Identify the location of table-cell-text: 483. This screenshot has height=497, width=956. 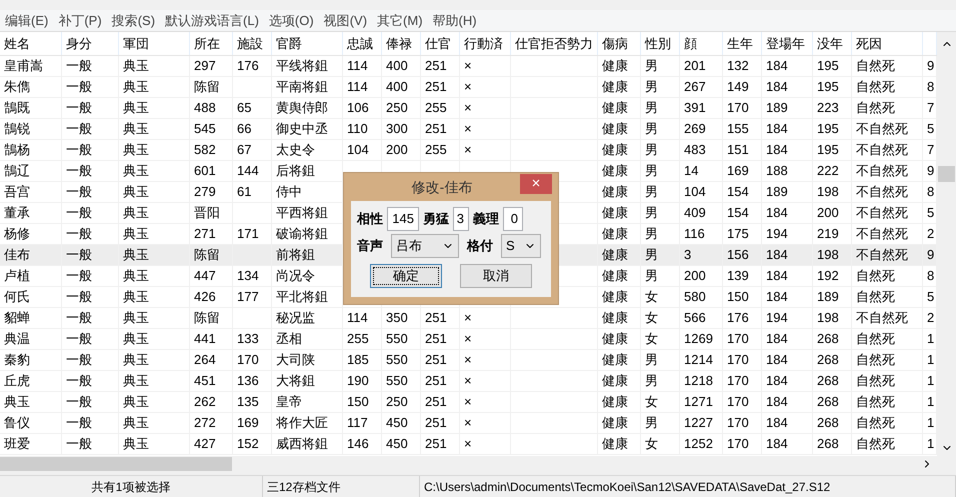
(695, 149).